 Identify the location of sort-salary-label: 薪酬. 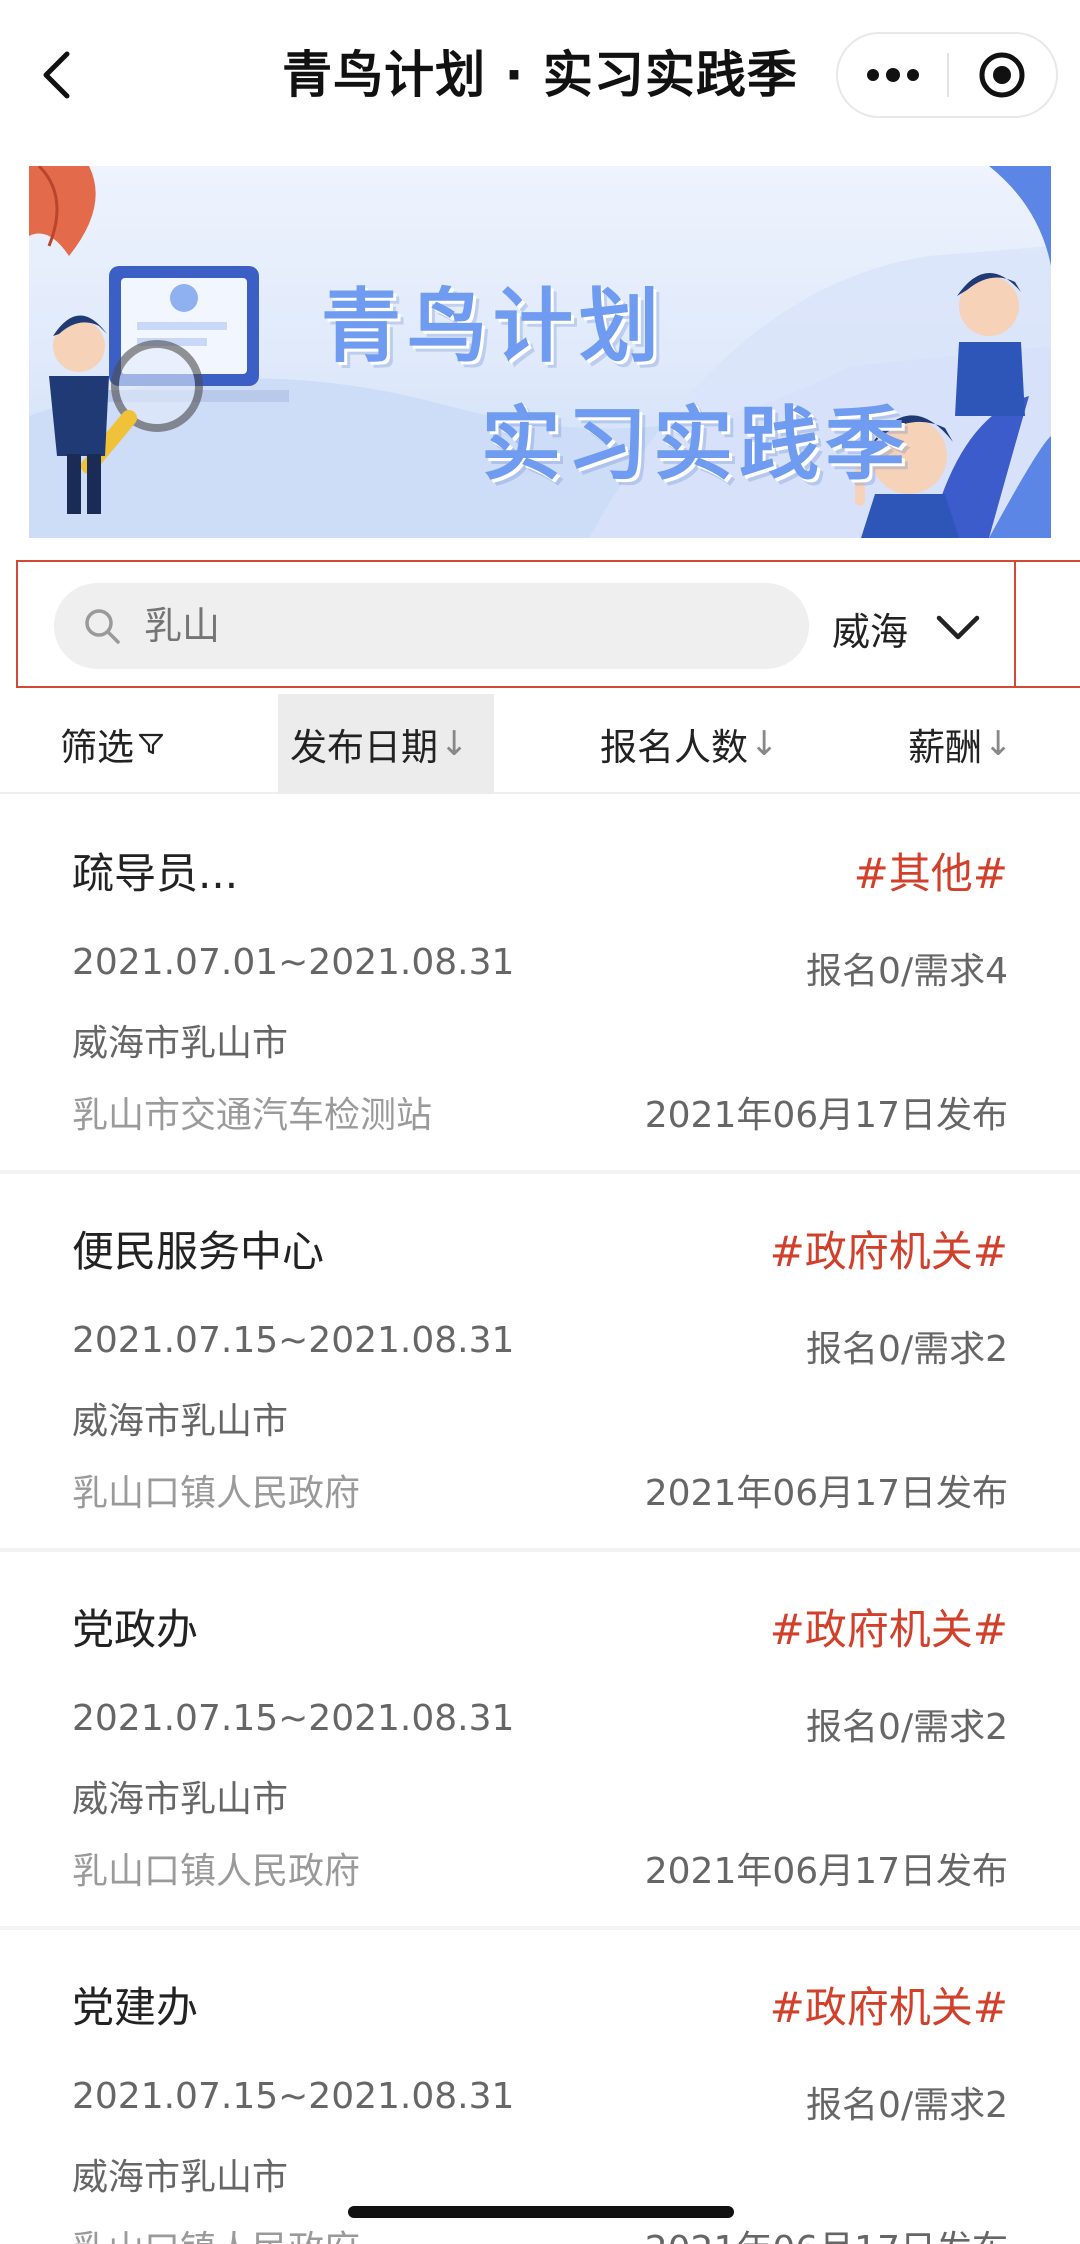
(945, 747).